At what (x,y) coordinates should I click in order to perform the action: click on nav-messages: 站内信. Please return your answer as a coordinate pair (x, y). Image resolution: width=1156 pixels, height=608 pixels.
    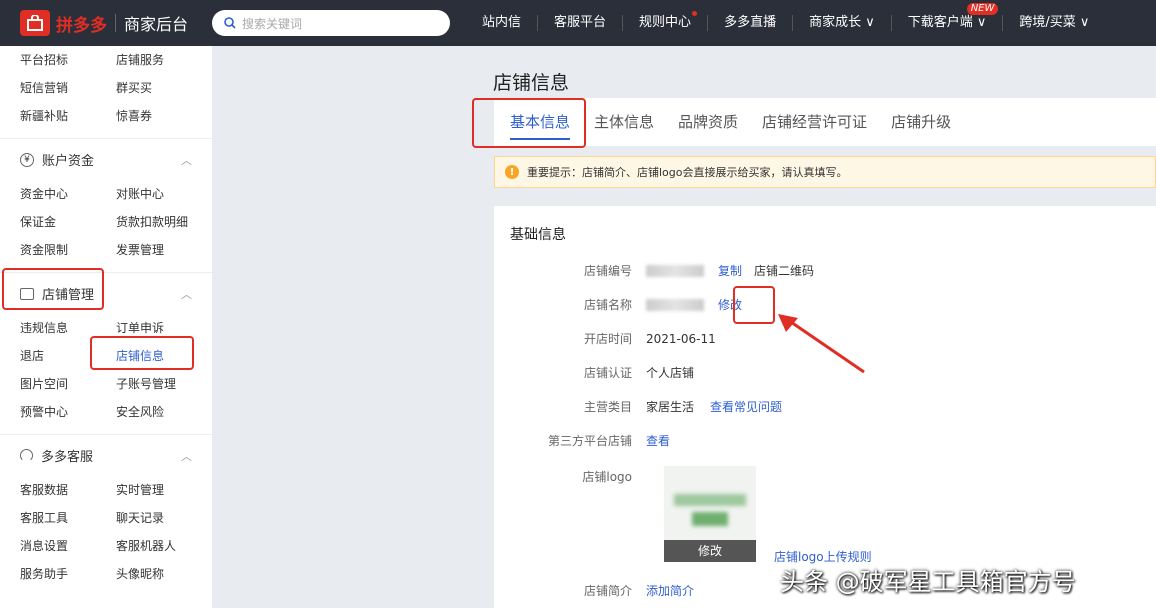
    Looking at the image, I should click on (502, 23).